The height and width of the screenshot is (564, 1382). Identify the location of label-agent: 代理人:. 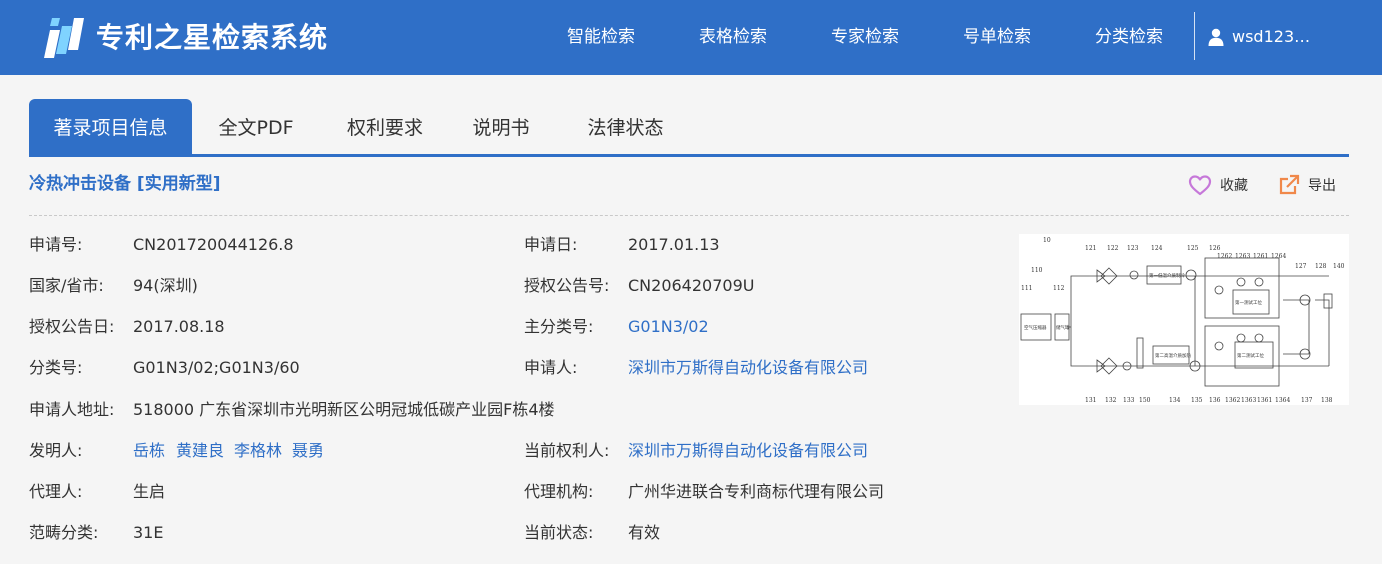
(56, 491).